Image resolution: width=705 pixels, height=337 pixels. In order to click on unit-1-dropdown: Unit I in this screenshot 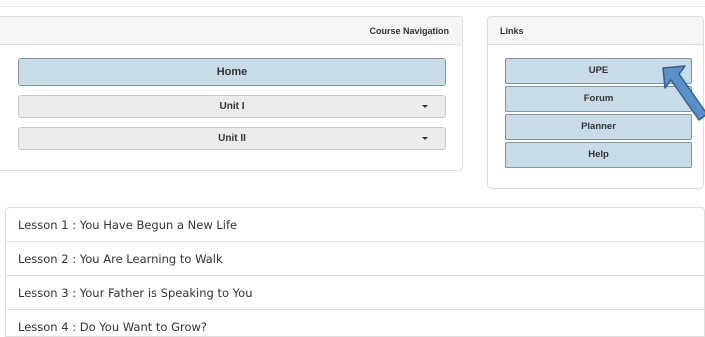, I will do `click(232, 106)`.